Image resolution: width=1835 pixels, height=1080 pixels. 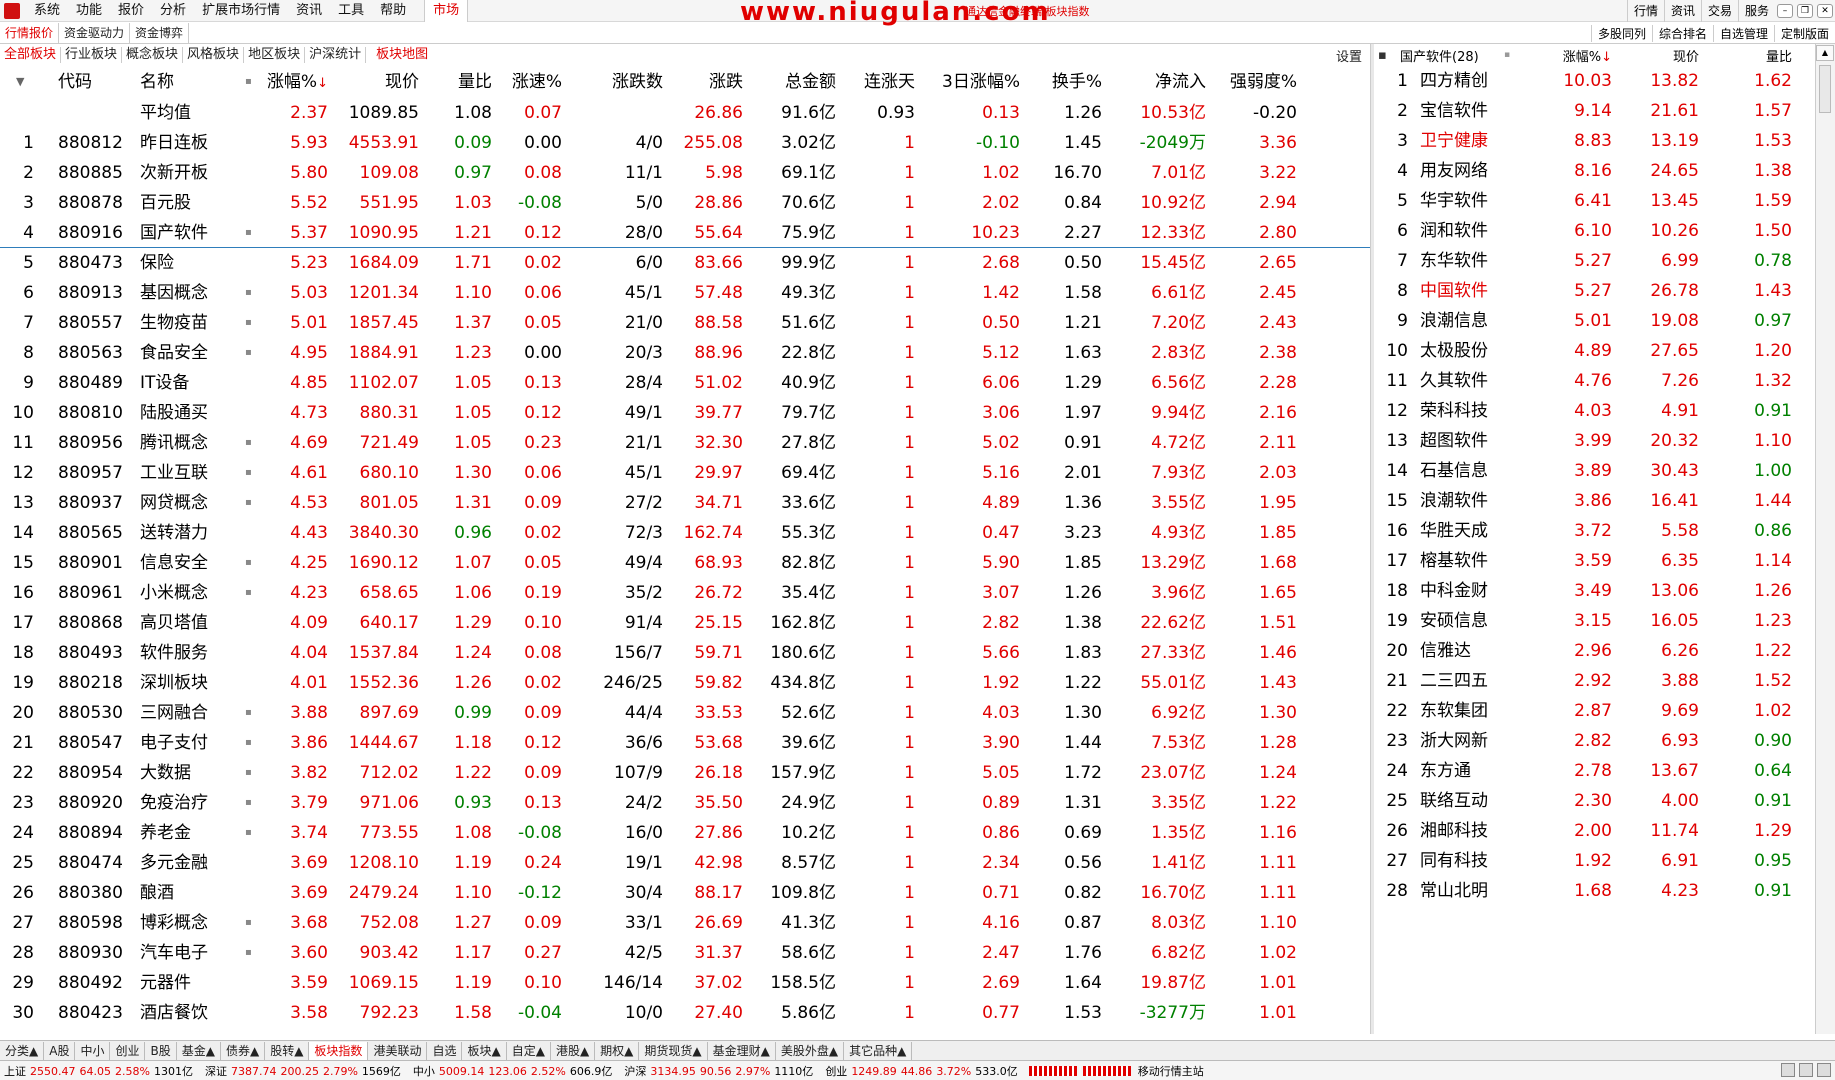 I want to click on rp-header-pct: 涨幅%↓, so click(x=1587, y=55).